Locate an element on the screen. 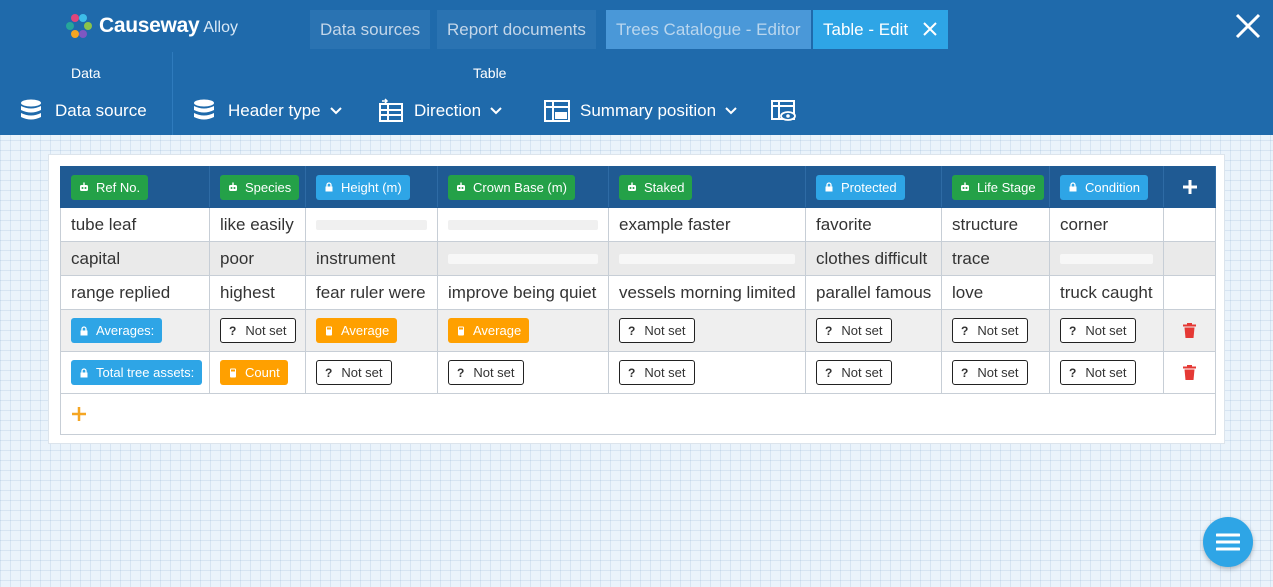  summary-position-dropdown: Summary position is located at coordinates (640, 111).